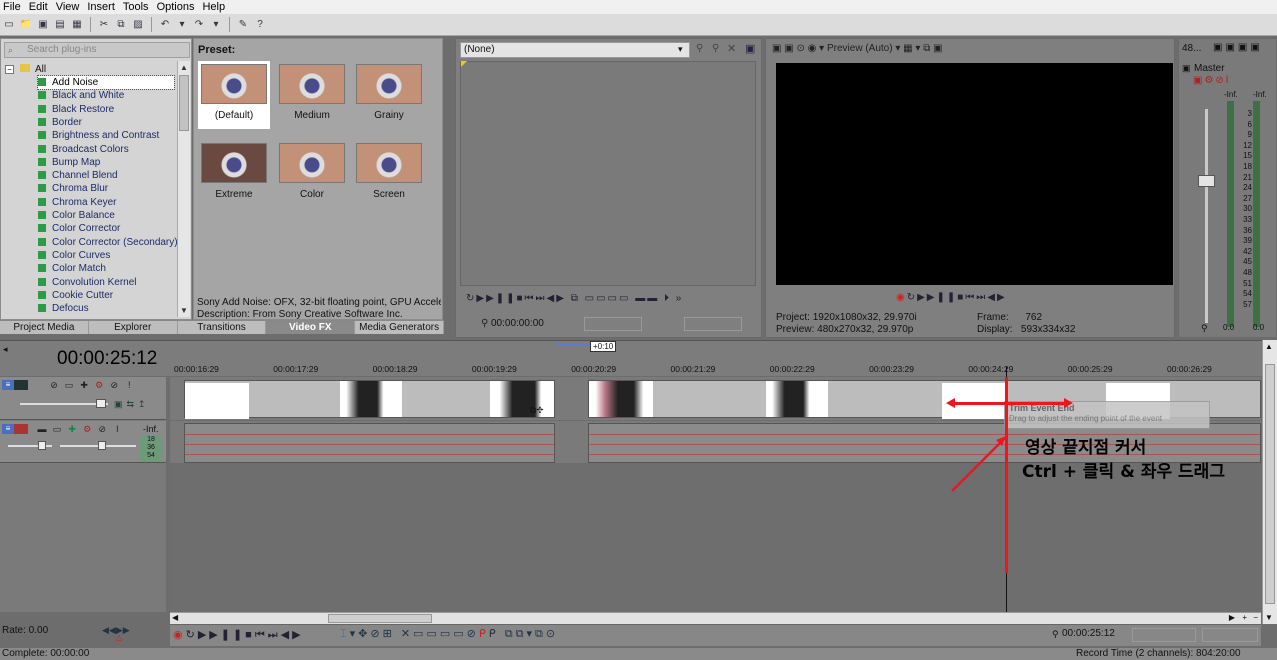 This screenshot has height=660, width=1277. I want to click on split-screen-icon: ◉, so click(812, 48).